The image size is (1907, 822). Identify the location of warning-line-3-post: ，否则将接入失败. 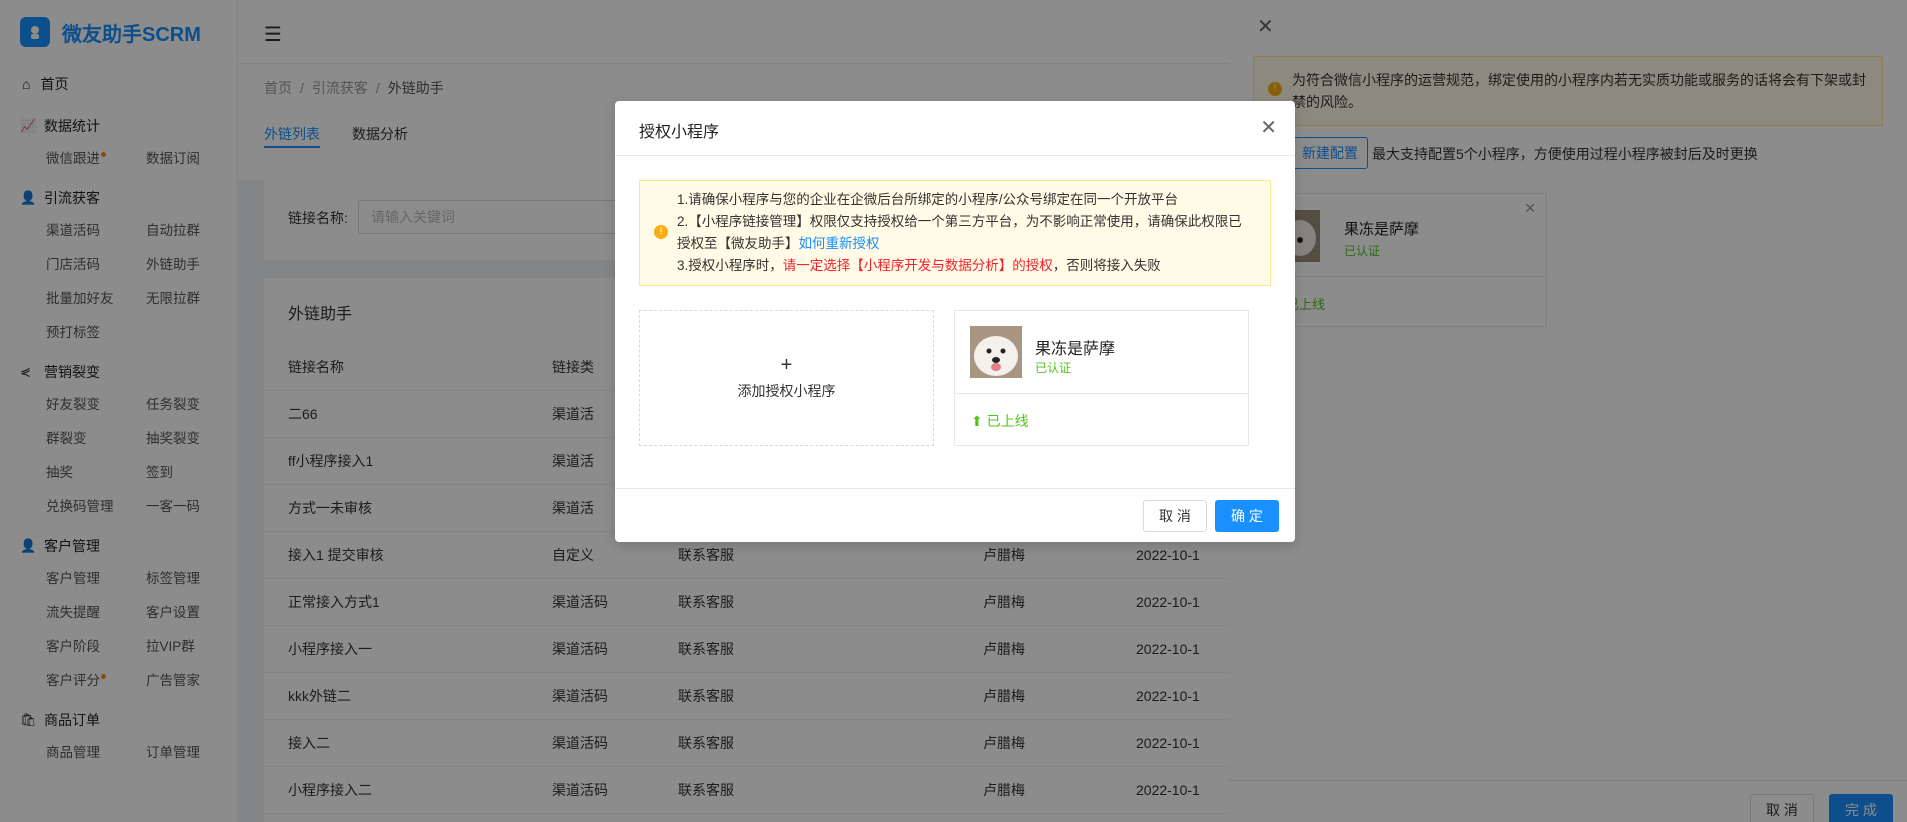
(1106, 265).